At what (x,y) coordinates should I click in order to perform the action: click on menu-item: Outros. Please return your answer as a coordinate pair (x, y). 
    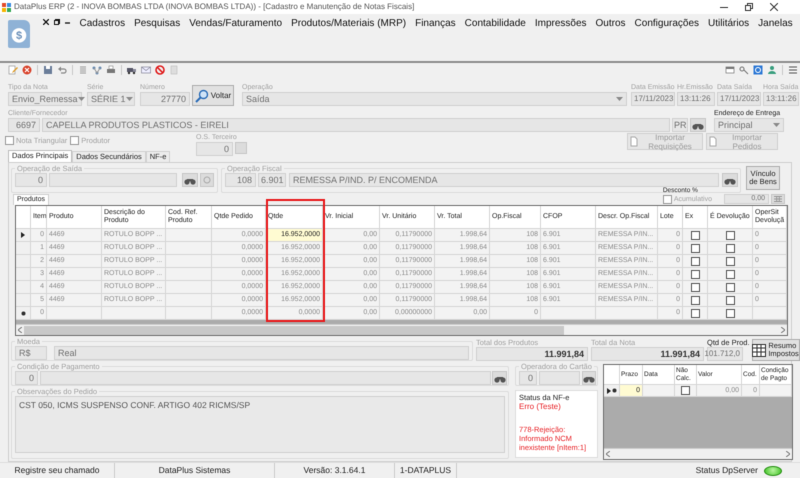
    Looking at the image, I should click on (610, 24).